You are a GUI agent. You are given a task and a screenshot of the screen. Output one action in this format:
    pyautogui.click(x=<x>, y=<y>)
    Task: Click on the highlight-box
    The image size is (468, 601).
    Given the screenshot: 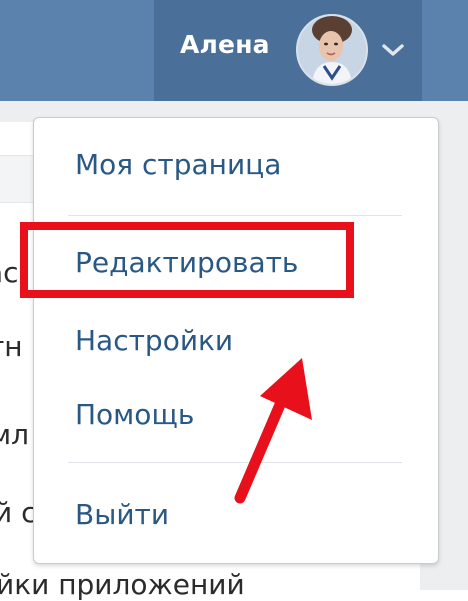 What is the action you would take?
    pyautogui.click(x=187, y=260)
    